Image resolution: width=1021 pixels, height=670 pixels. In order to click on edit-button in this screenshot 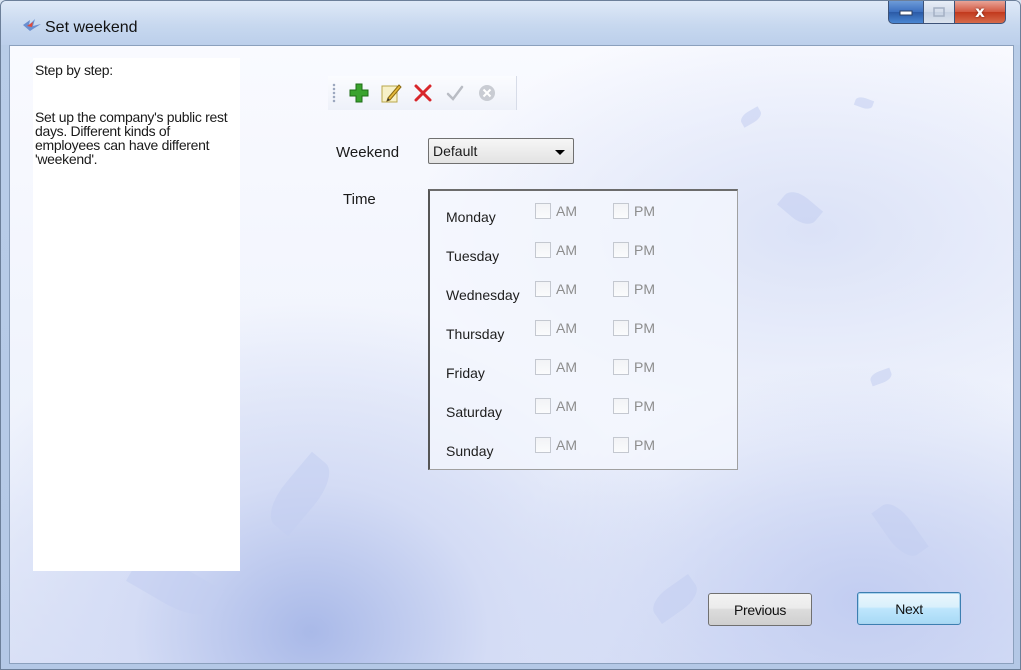, I will do `click(391, 93)`.